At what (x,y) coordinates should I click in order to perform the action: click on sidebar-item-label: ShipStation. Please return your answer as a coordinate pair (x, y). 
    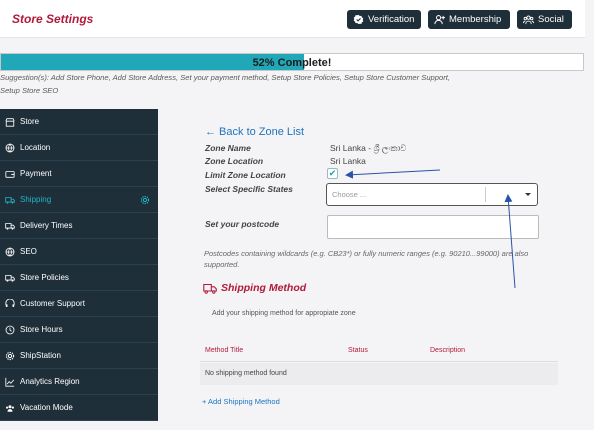
    Looking at the image, I should click on (40, 355).